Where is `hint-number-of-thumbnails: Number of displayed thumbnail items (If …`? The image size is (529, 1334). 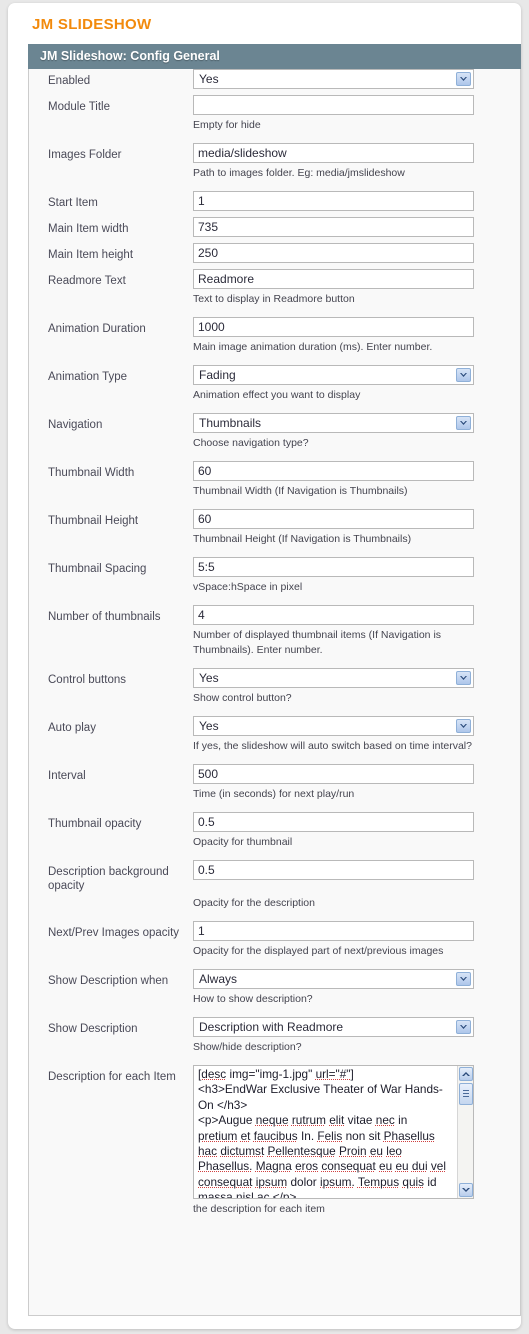
hint-number-of-thumbnails: Number of displayed thumbnail items (If … is located at coordinates (317, 642).